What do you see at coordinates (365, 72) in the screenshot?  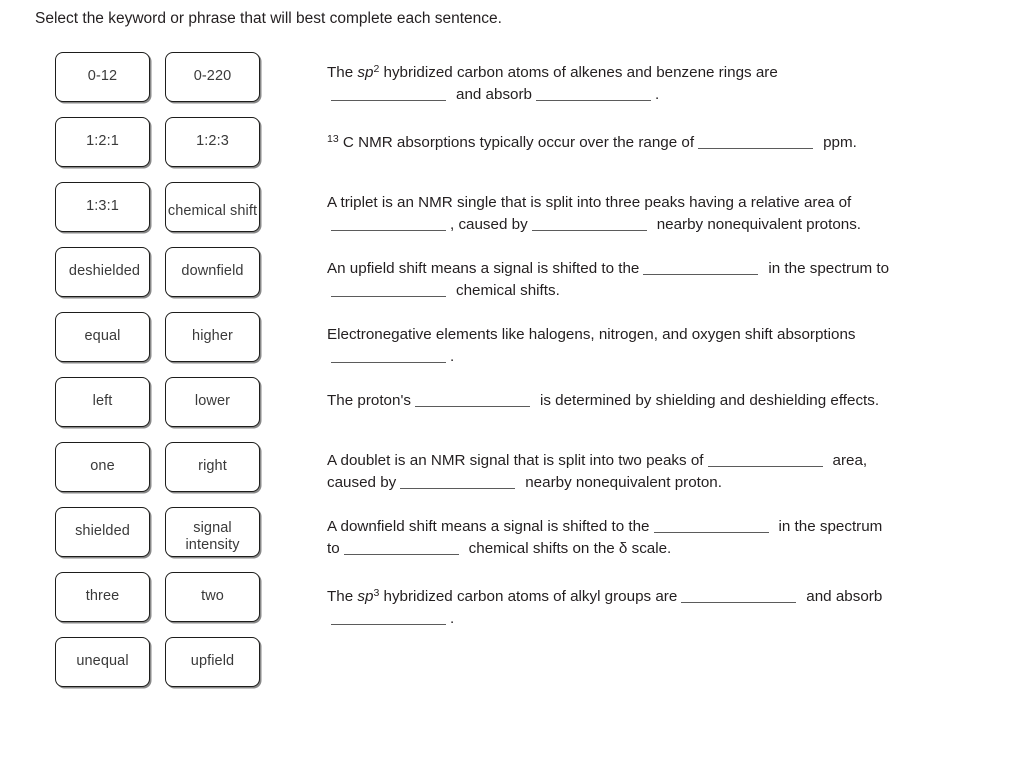 I see `q1-italic-sp: sp` at bounding box center [365, 72].